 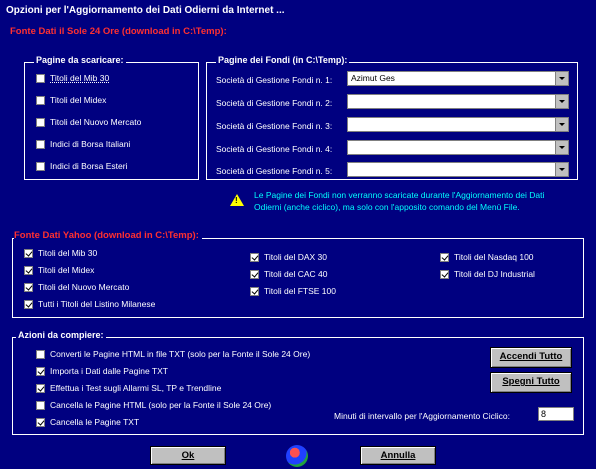 What do you see at coordinates (295, 257) in the screenshot?
I see `checkbox-label: Titoli del DAX 30` at bounding box center [295, 257].